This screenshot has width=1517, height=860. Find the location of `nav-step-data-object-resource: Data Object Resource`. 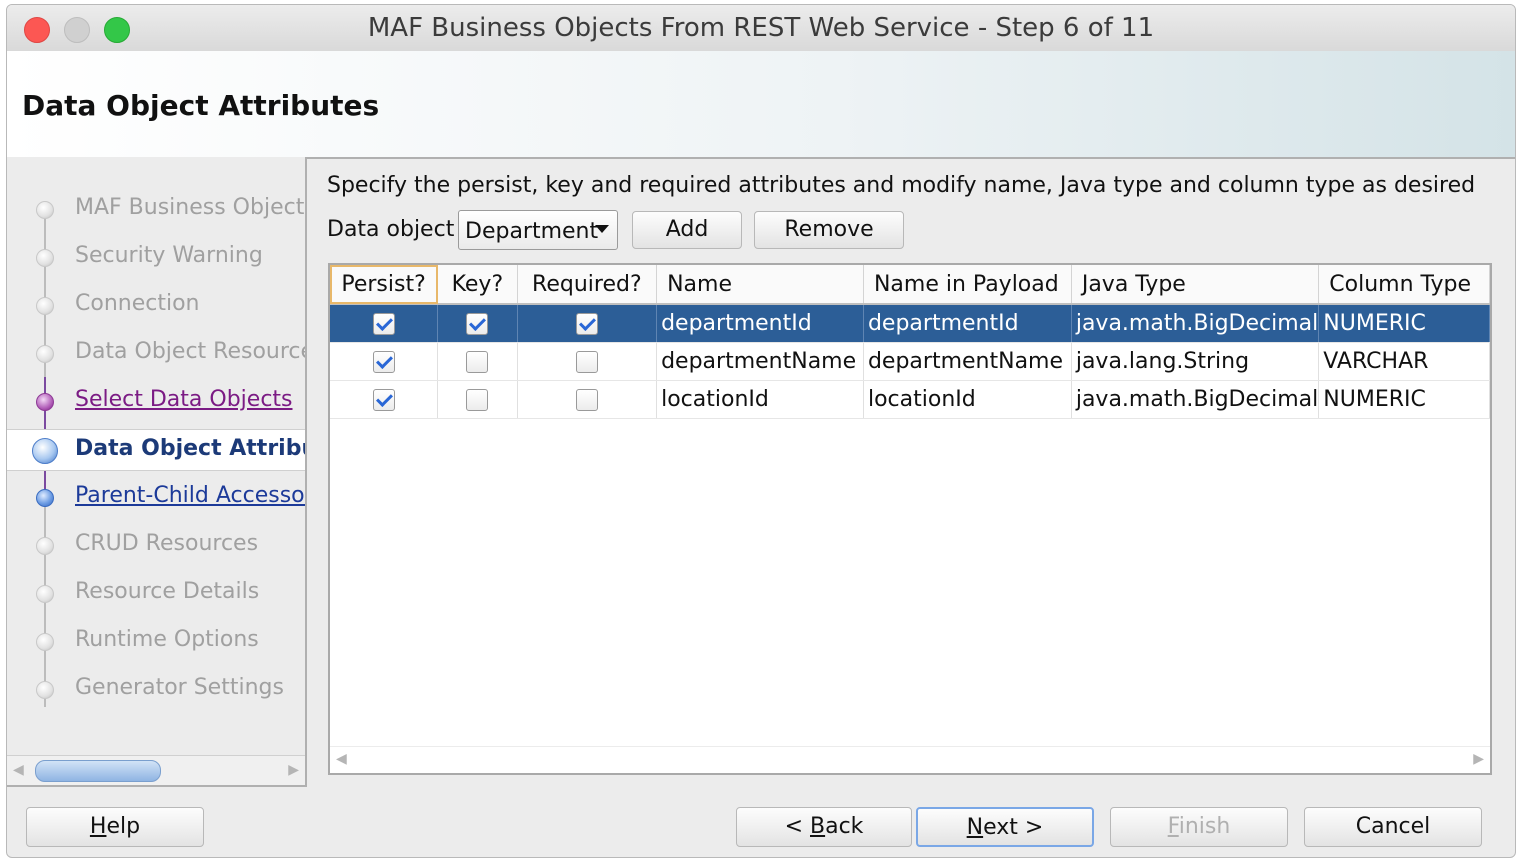

nav-step-data-object-resource: Data Object Resource is located at coordinates (156, 353).